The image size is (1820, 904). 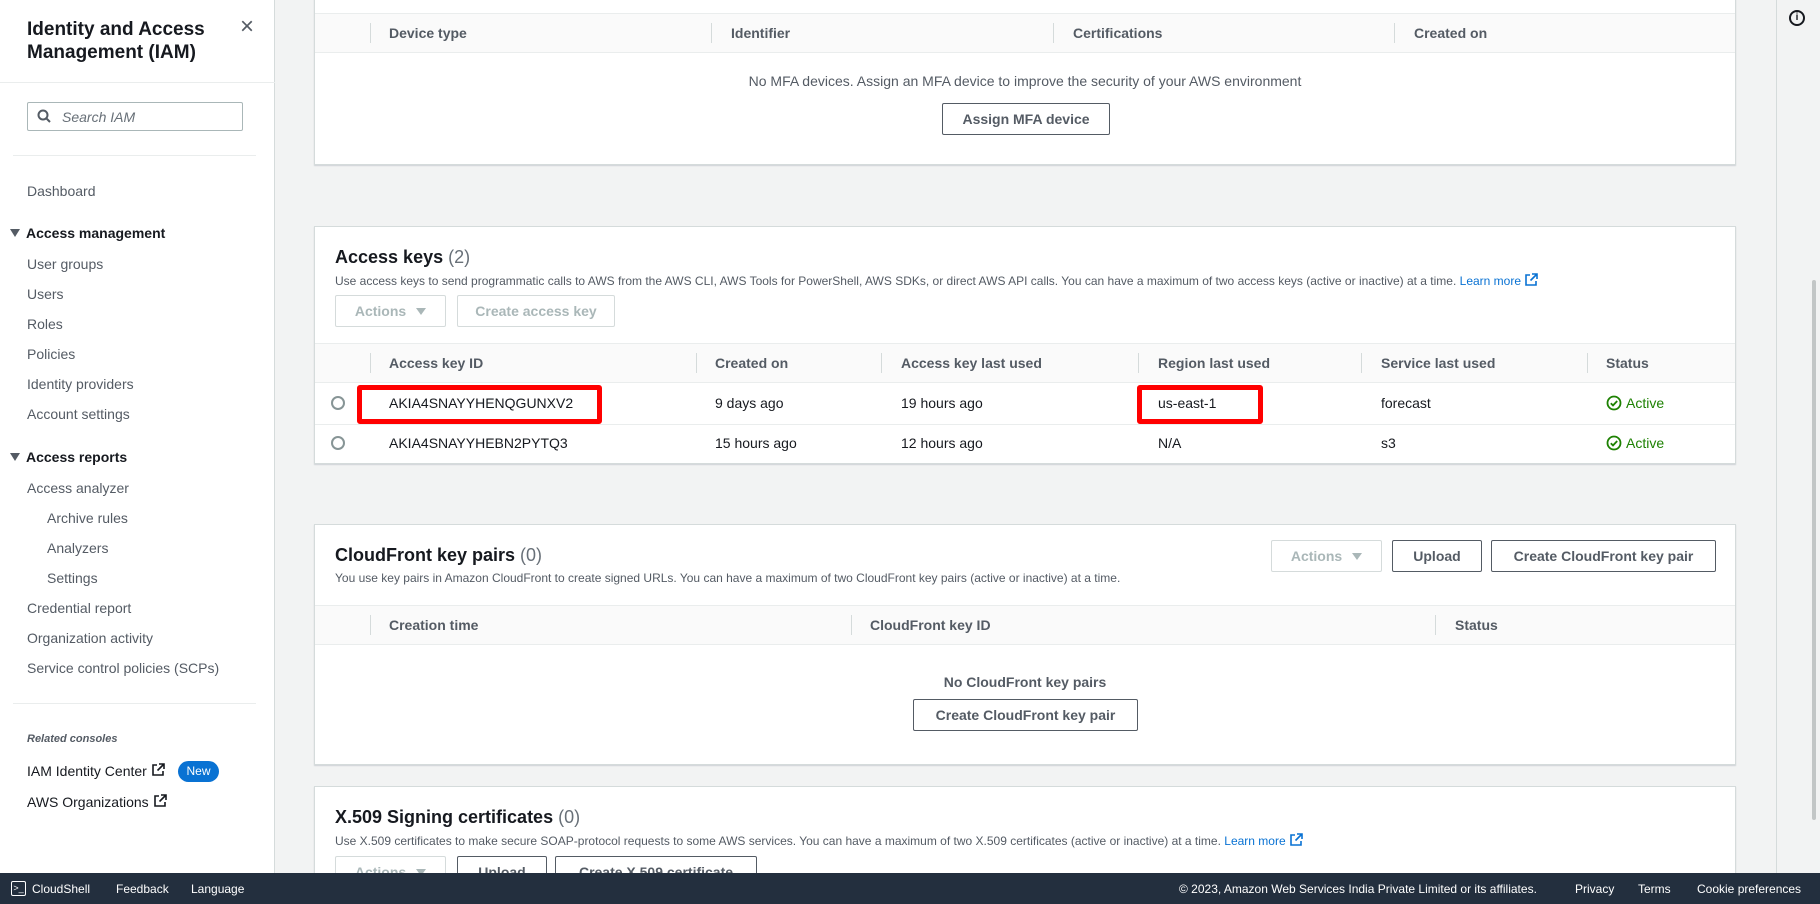 I want to click on scrollbar, so click(x=1814, y=550).